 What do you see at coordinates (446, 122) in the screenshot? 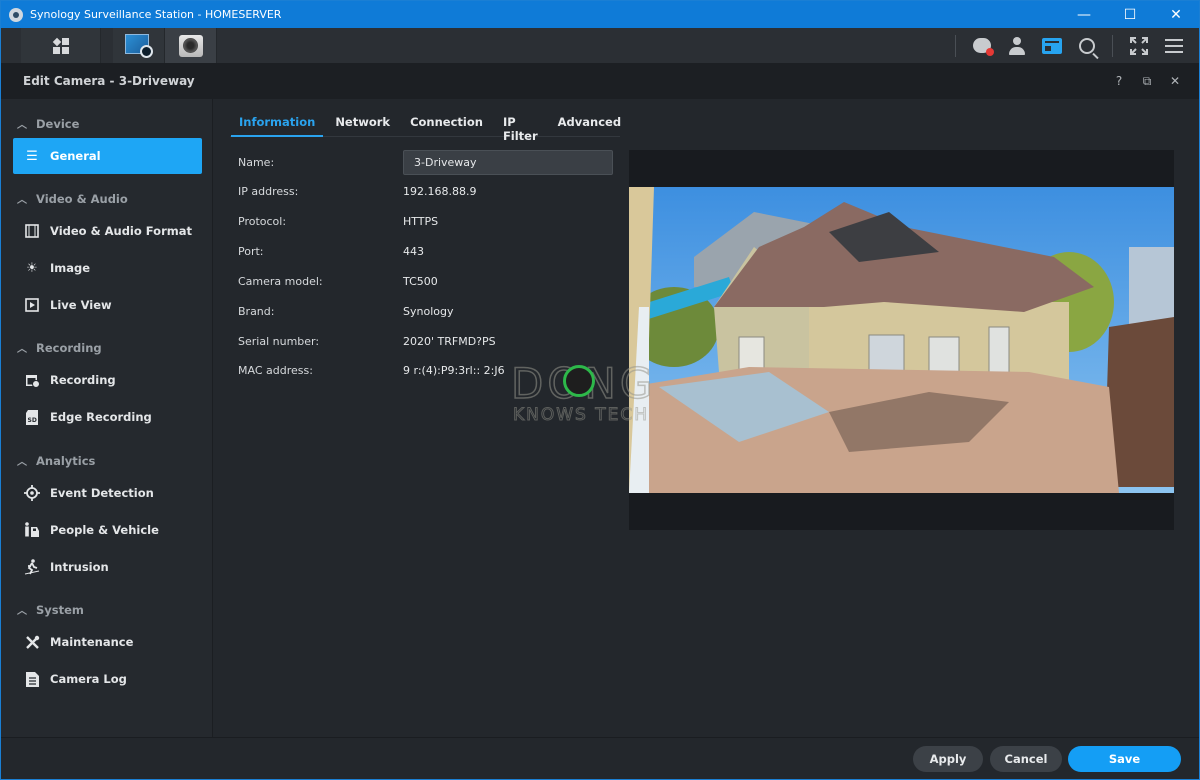
I see `tab-connection: Connection` at bounding box center [446, 122].